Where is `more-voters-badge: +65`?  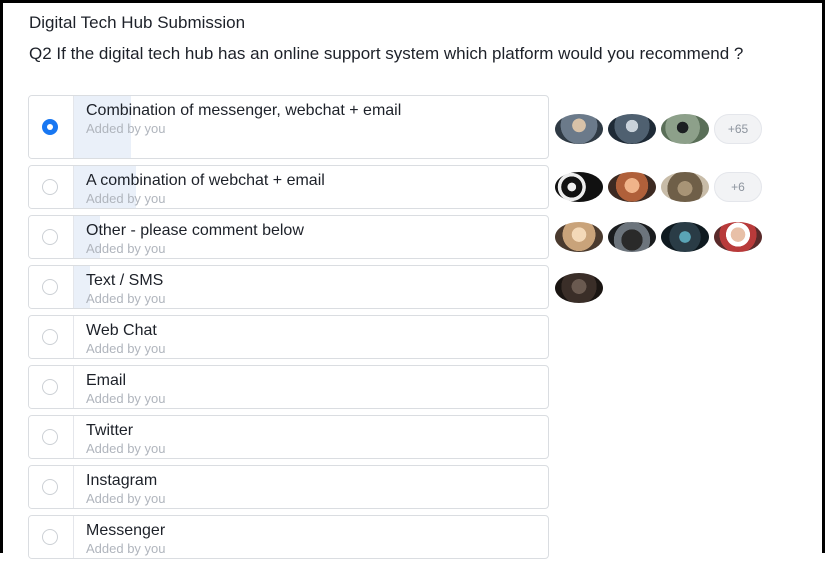 more-voters-badge: +65 is located at coordinates (738, 129).